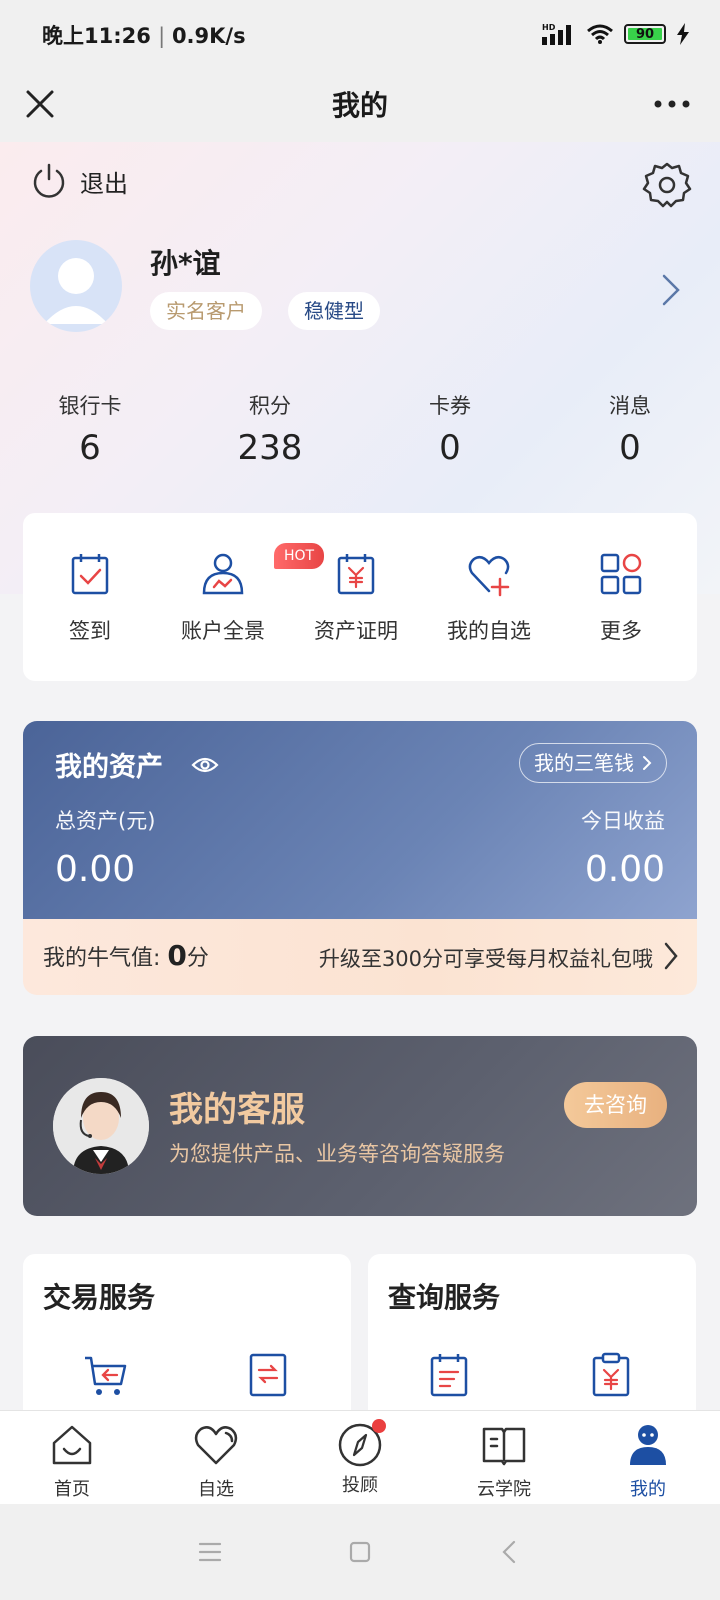 This screenshot has width=720, height=1600. I want to click on three-money-label: 我的三笔钱, so click(584, 763).